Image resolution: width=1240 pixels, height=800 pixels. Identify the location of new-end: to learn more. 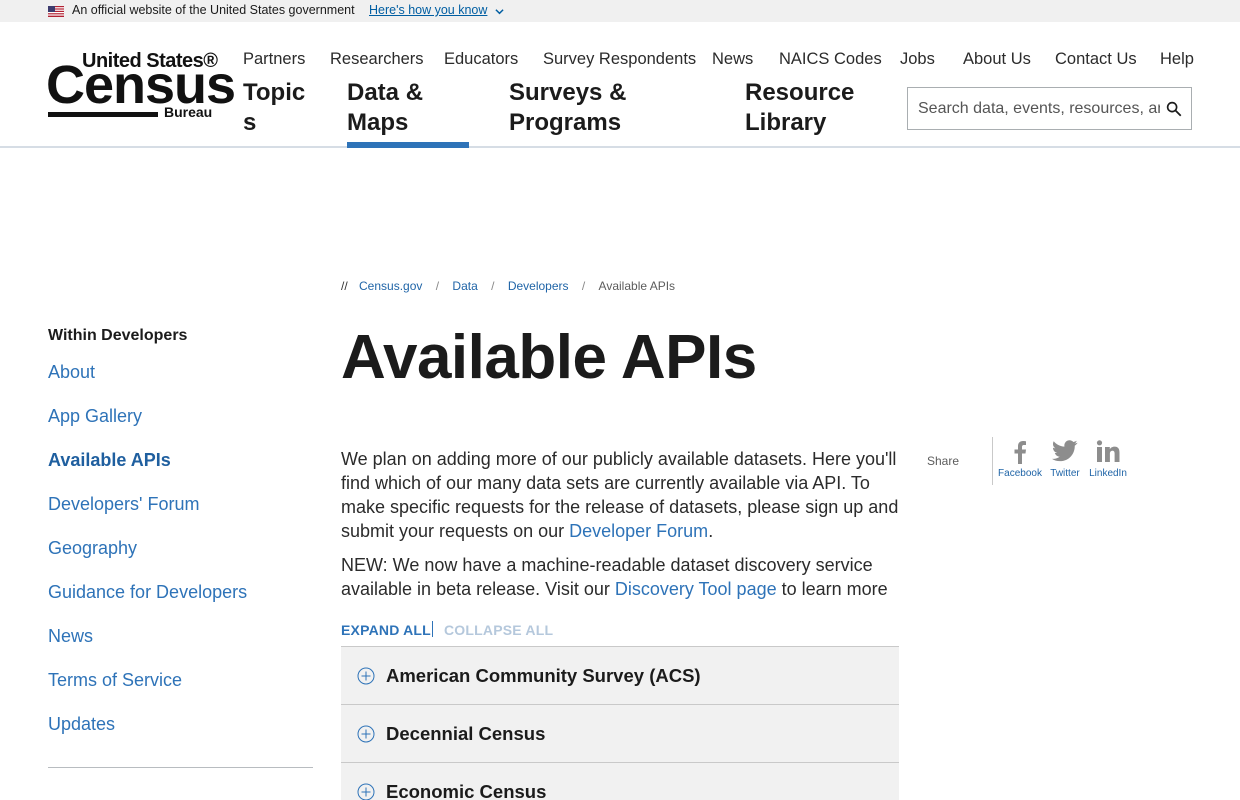
(832, 589).